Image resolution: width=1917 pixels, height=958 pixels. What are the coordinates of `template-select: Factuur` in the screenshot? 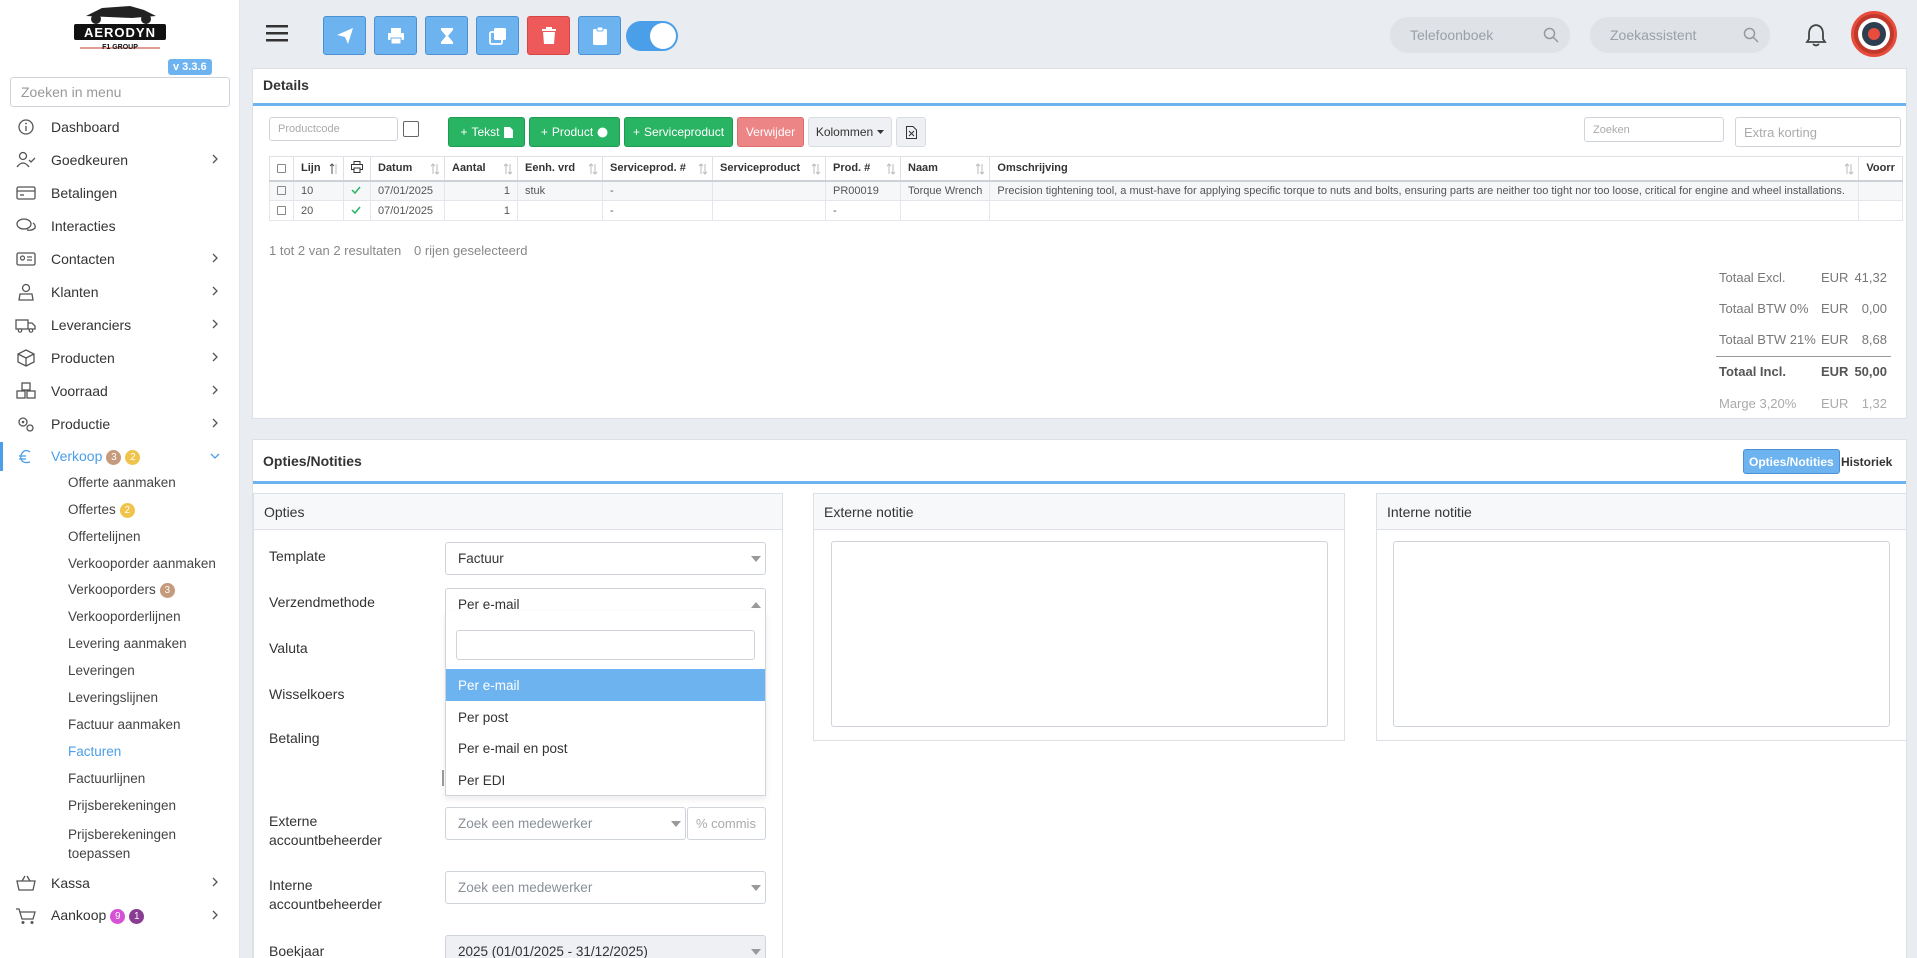 It's located at (605, 558).